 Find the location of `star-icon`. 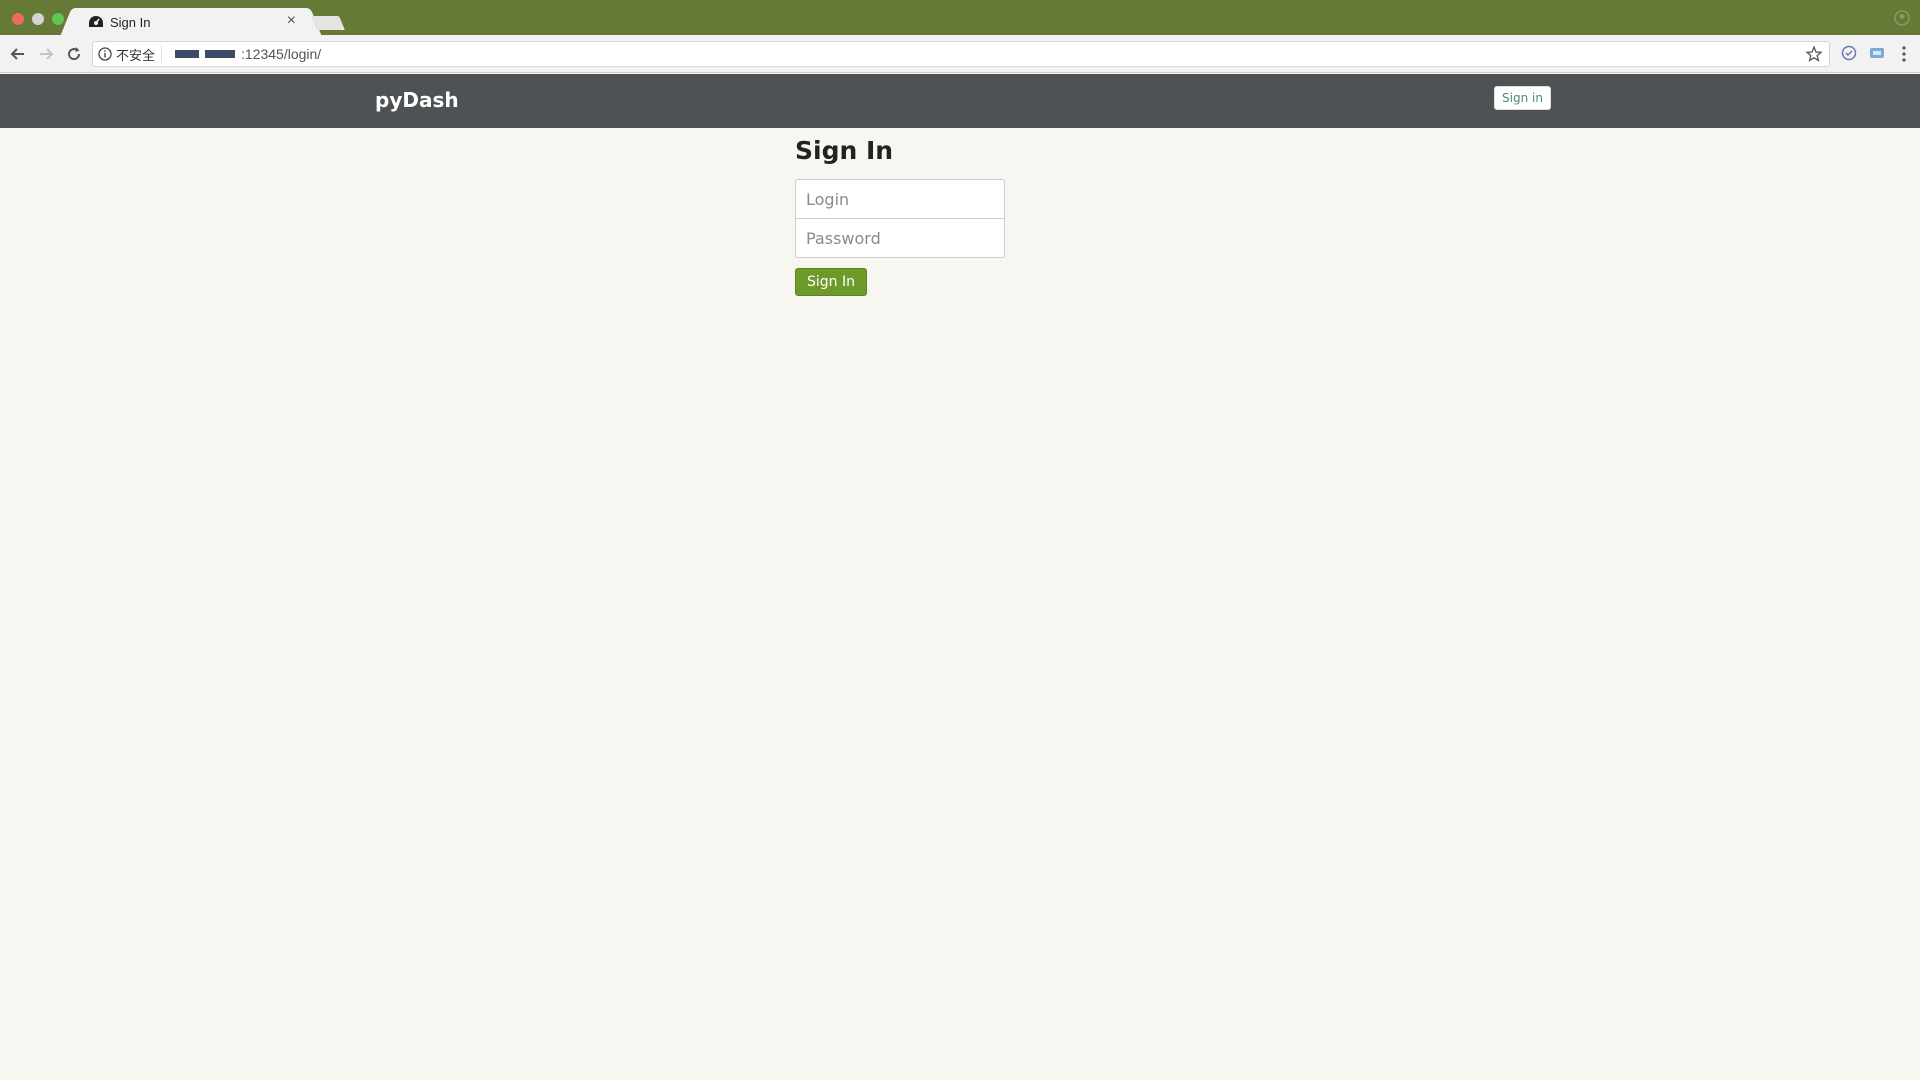

star-icon is located at coordinates (1814, 54).